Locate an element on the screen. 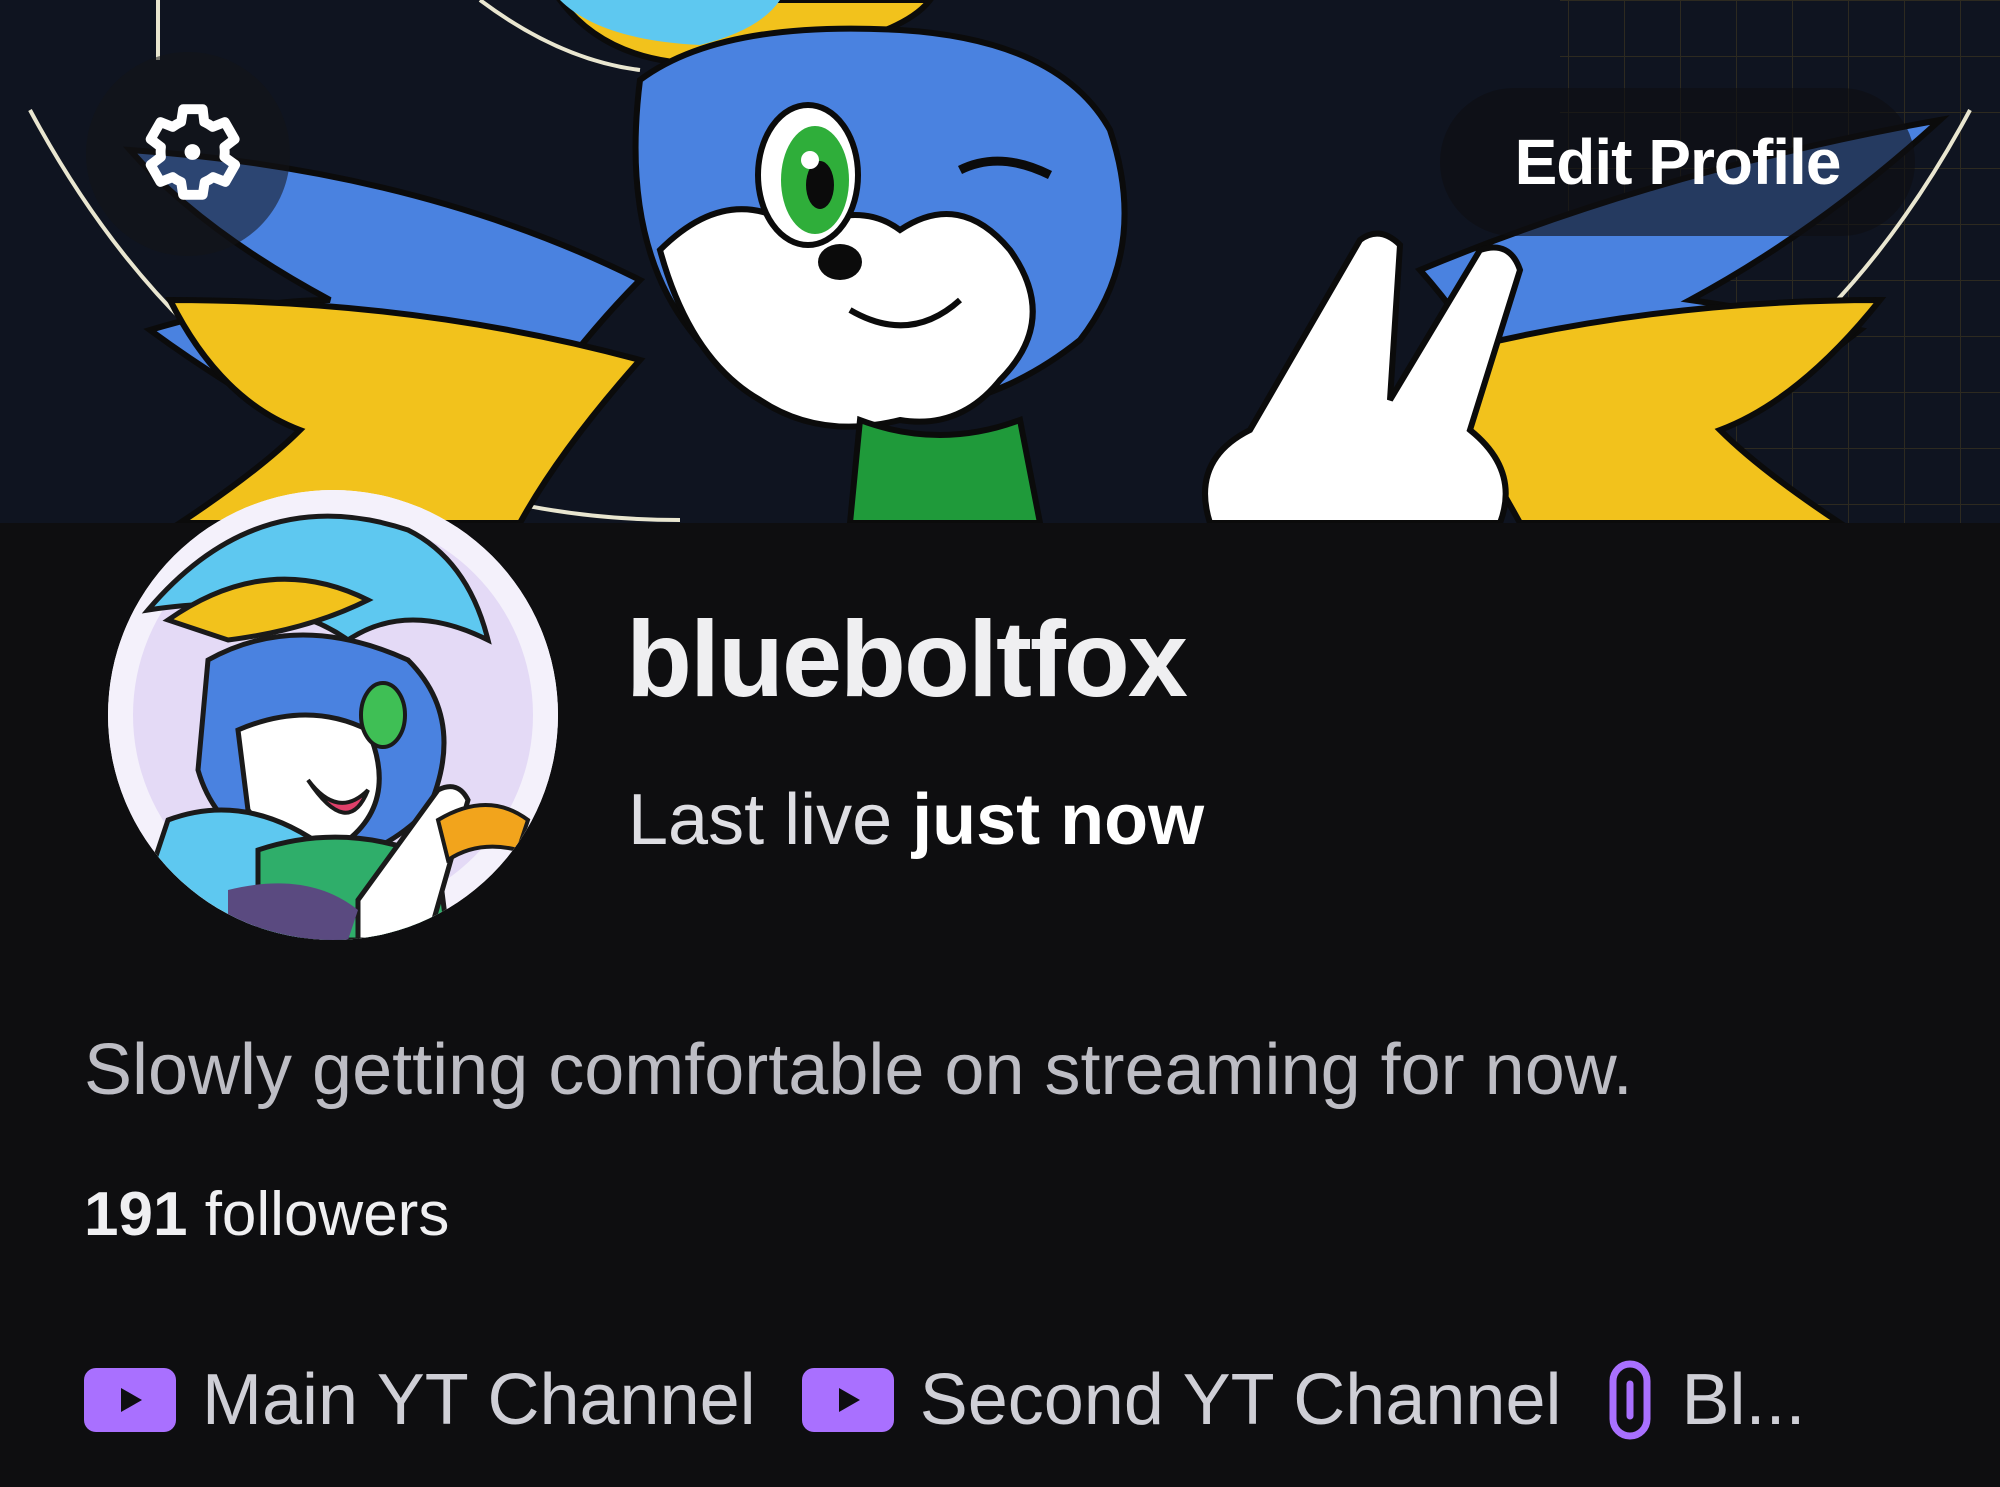  channel-username: blueboltfox is located at coordinates (907, 658).